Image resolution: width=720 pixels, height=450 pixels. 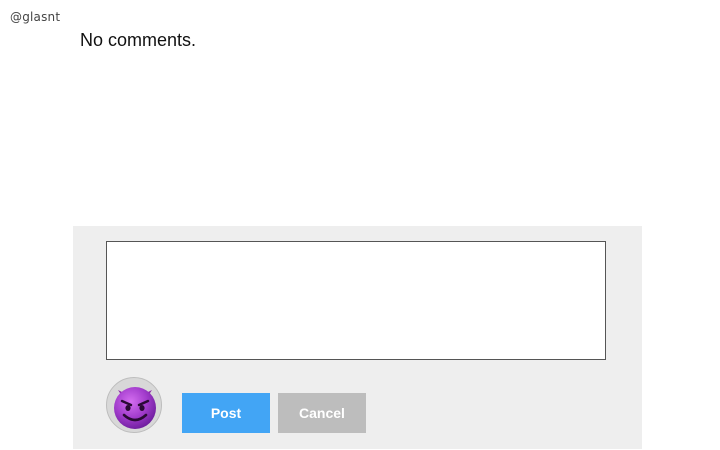 What do you see at coordinates (35, 17) in the screenshot?
I see `user-handle: @glasnt` at bounding box center [35, 17].